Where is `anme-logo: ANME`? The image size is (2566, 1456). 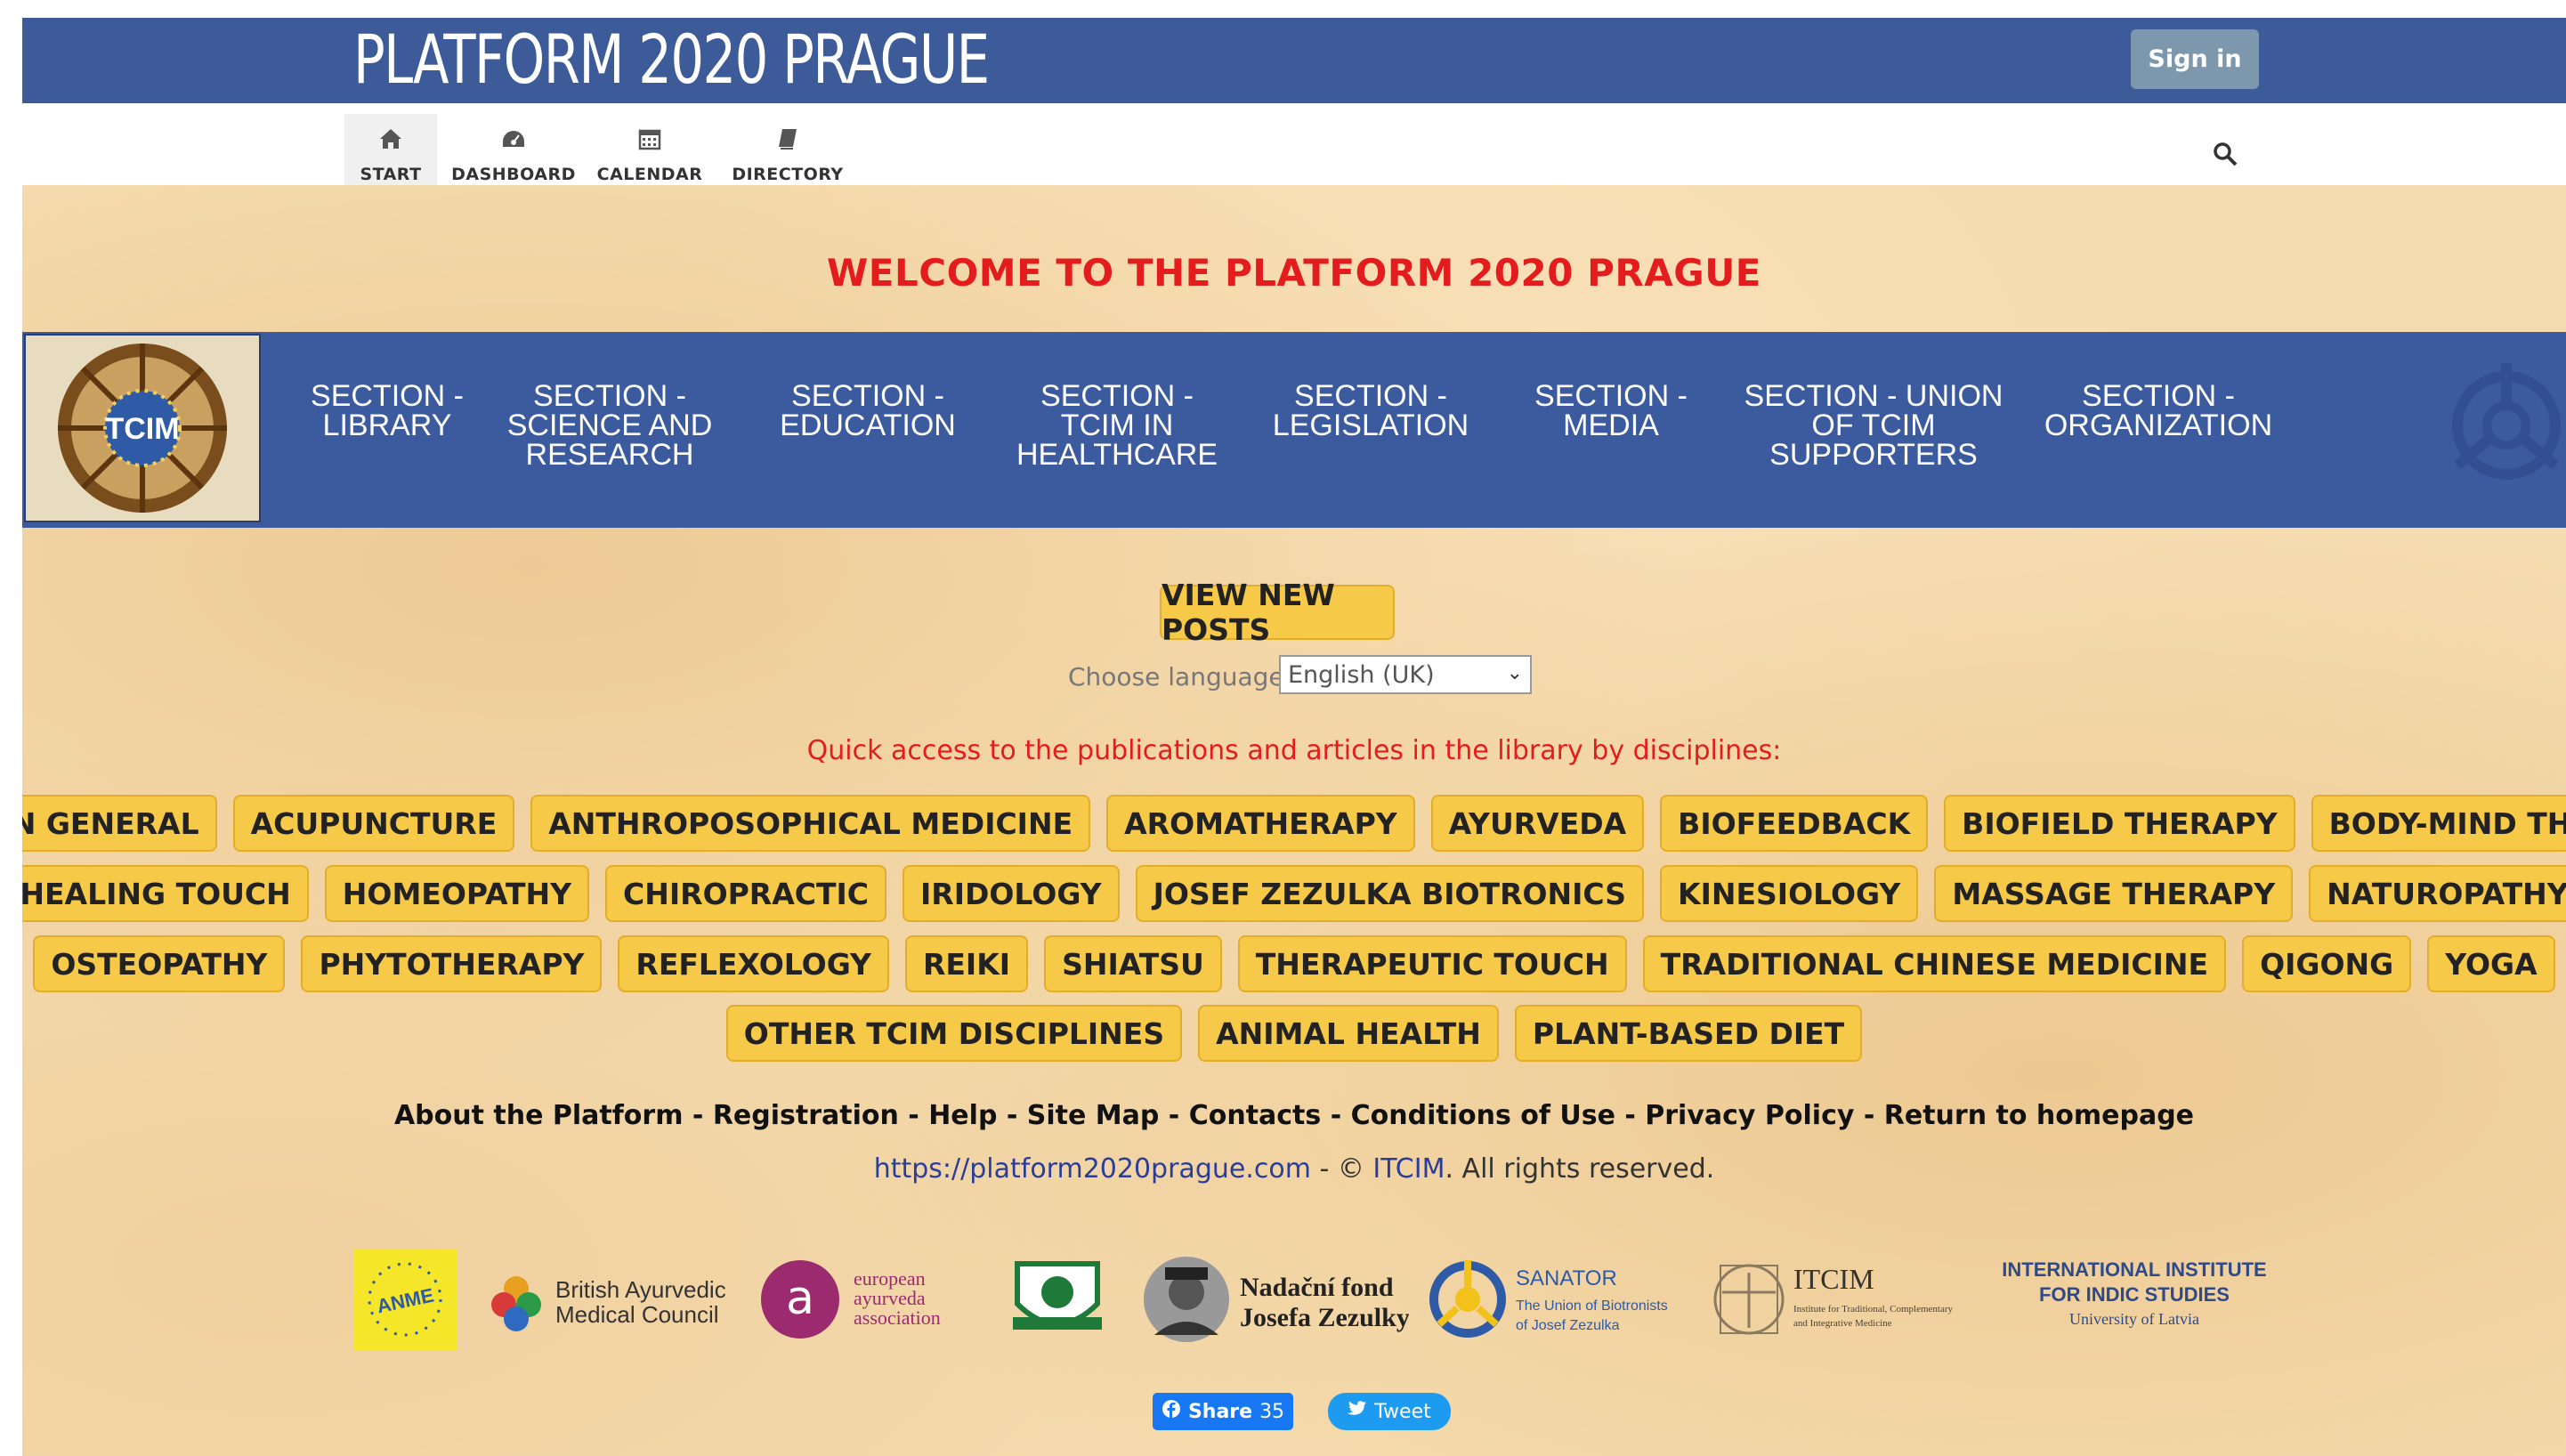
anme-logo: ANME is located at coordinates (405, 1299).